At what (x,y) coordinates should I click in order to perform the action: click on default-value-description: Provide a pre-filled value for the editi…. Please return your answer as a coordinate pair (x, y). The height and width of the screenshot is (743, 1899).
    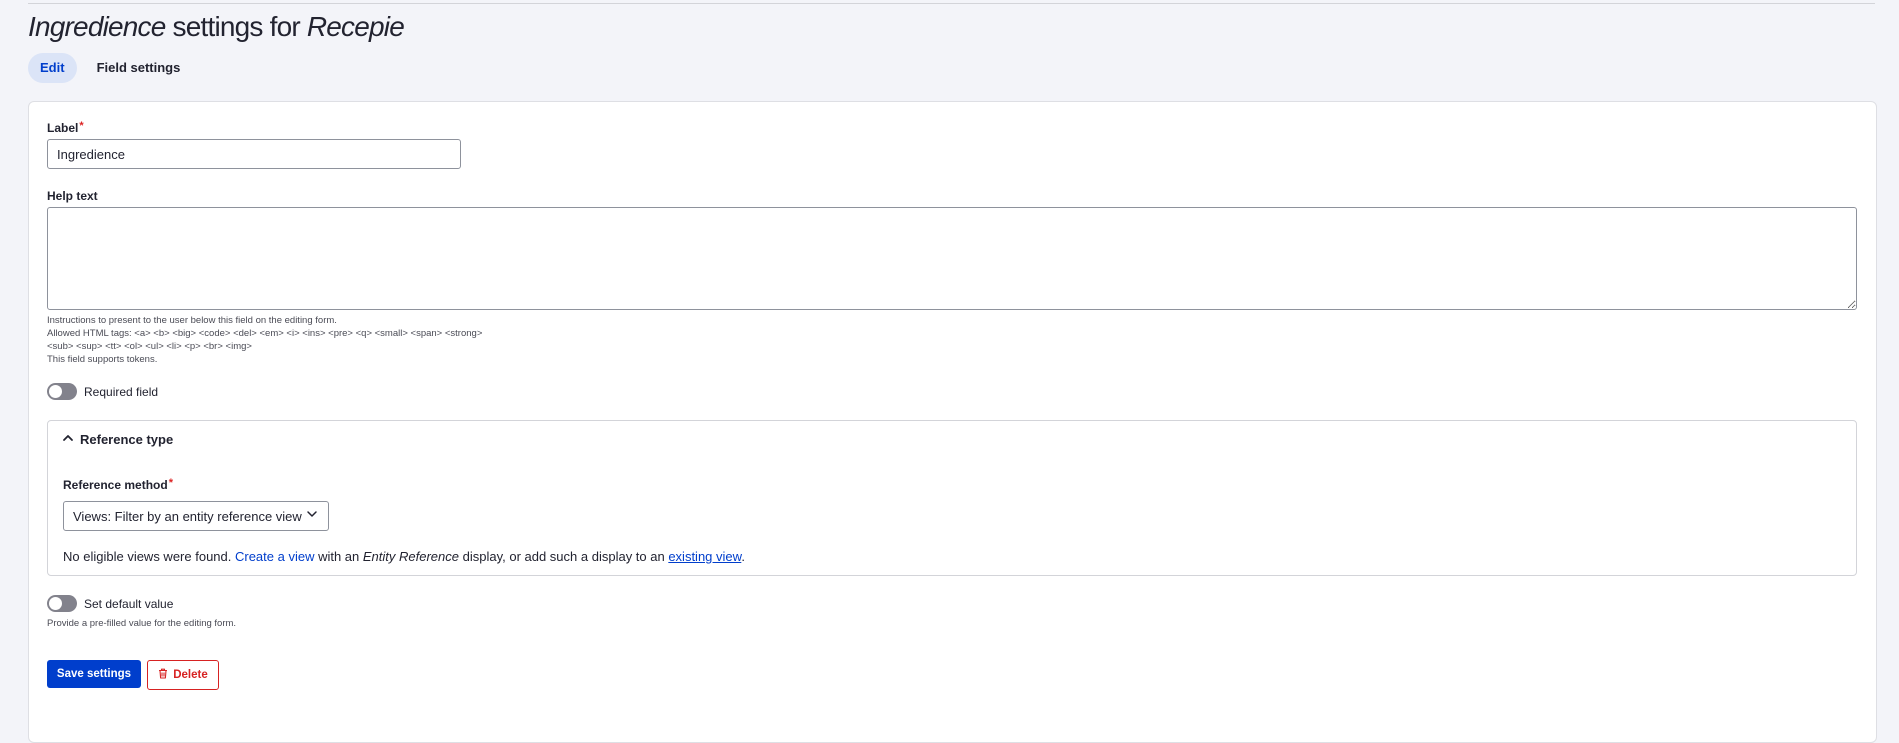
    Looking at the image, I should click on (142, 623).